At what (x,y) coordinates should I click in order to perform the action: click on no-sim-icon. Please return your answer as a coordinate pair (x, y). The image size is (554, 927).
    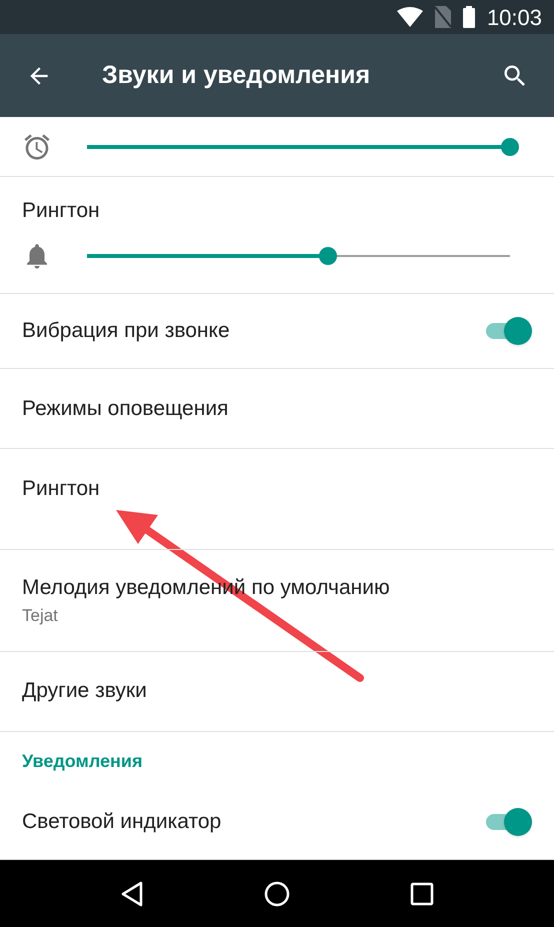
    Looking at the image, I should click on (442, 17).